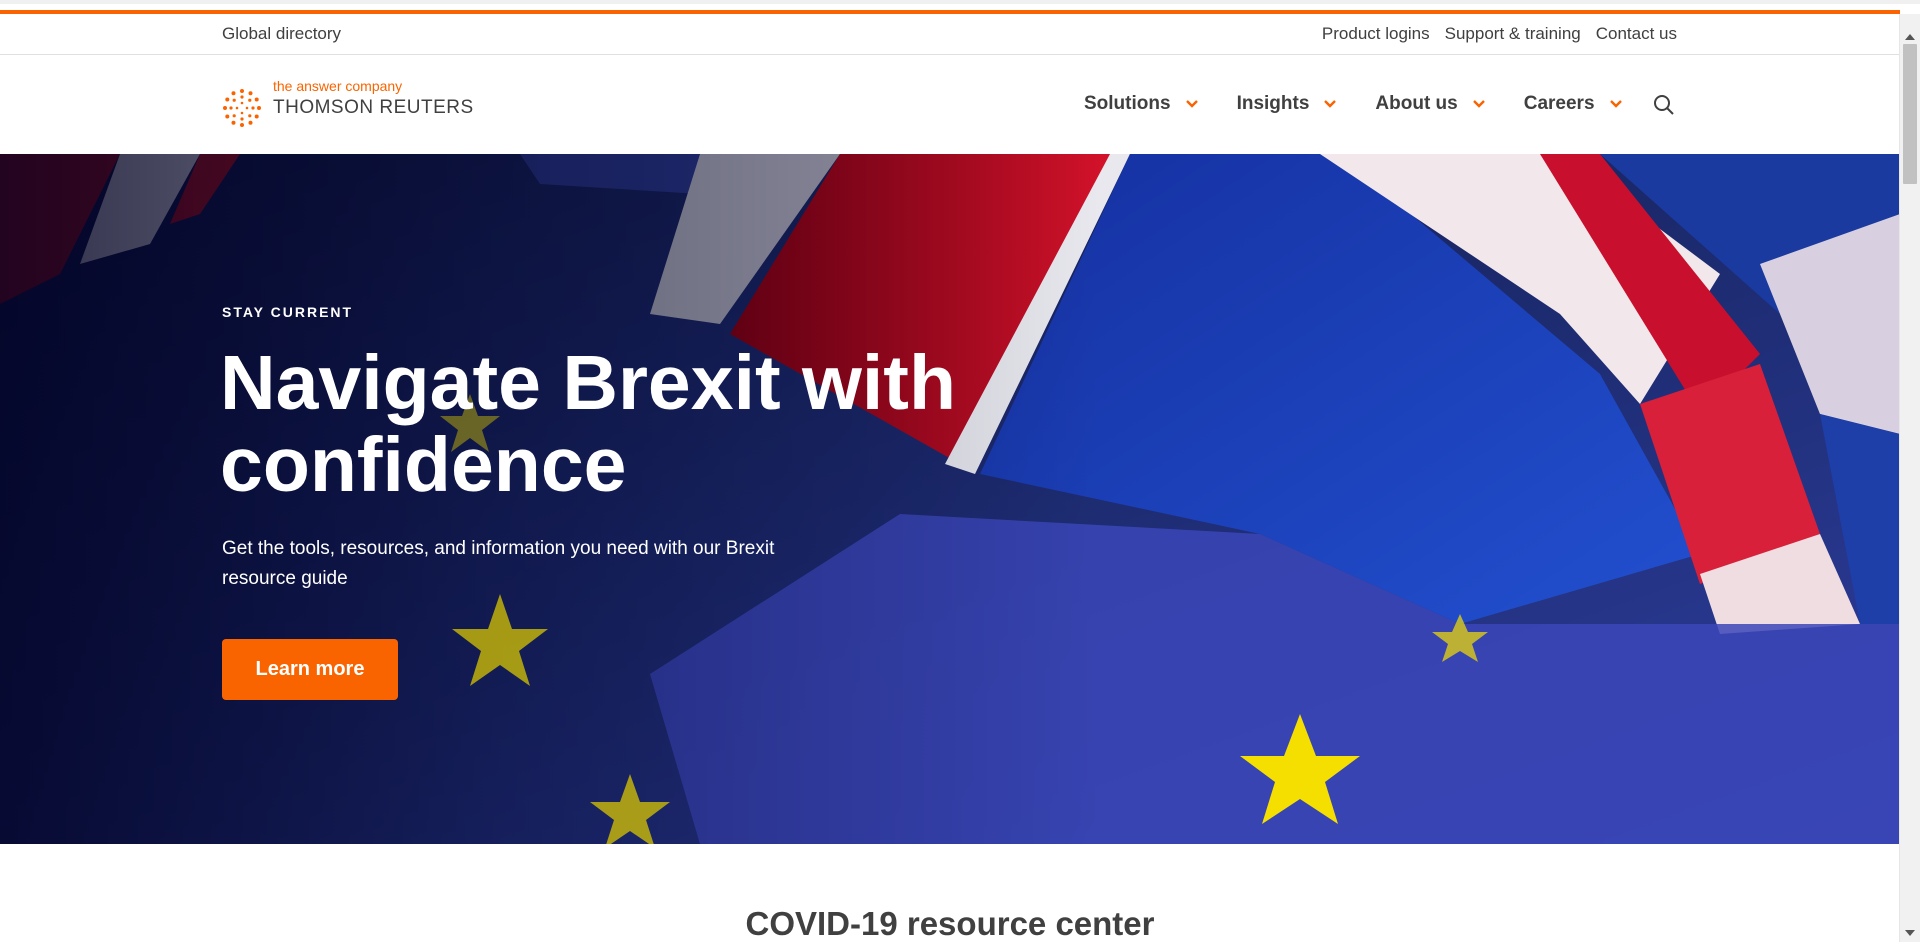 The height and width of the screenshot is (942, 1920). Describe the element at coordinates (242, 108) in the screenshot. I see `thomson-reuters-dots-logo-icon` at that location.